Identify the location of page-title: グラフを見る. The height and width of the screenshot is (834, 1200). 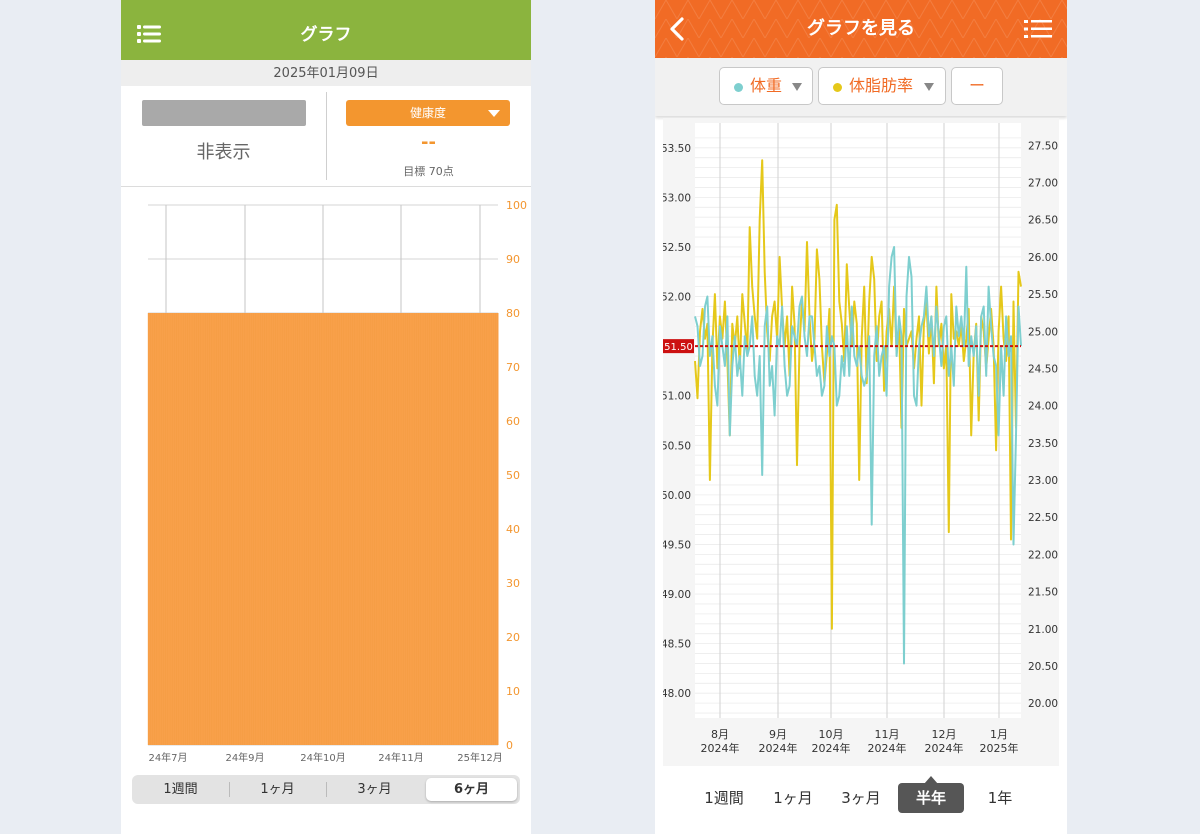
(861, 28).